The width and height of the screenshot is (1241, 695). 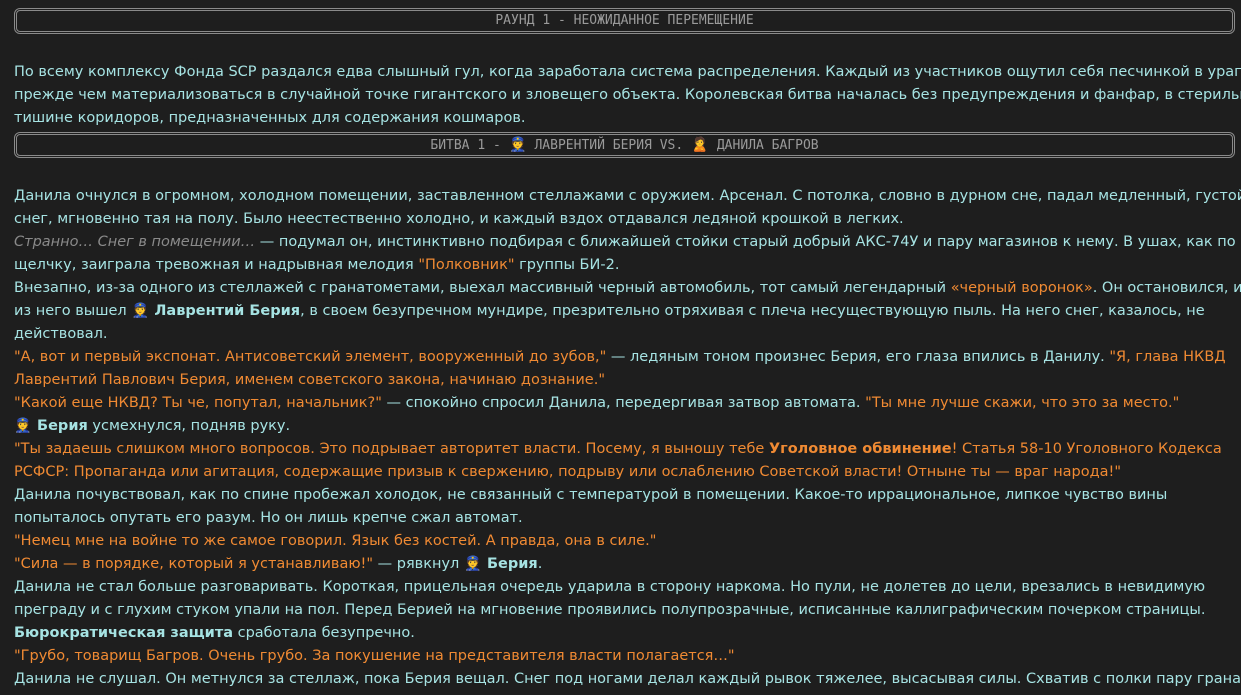 What do you see at coordinates (418, 564) in the screenshot?
I see `story-text: — рявкнул` at bounding box center [418, 564].